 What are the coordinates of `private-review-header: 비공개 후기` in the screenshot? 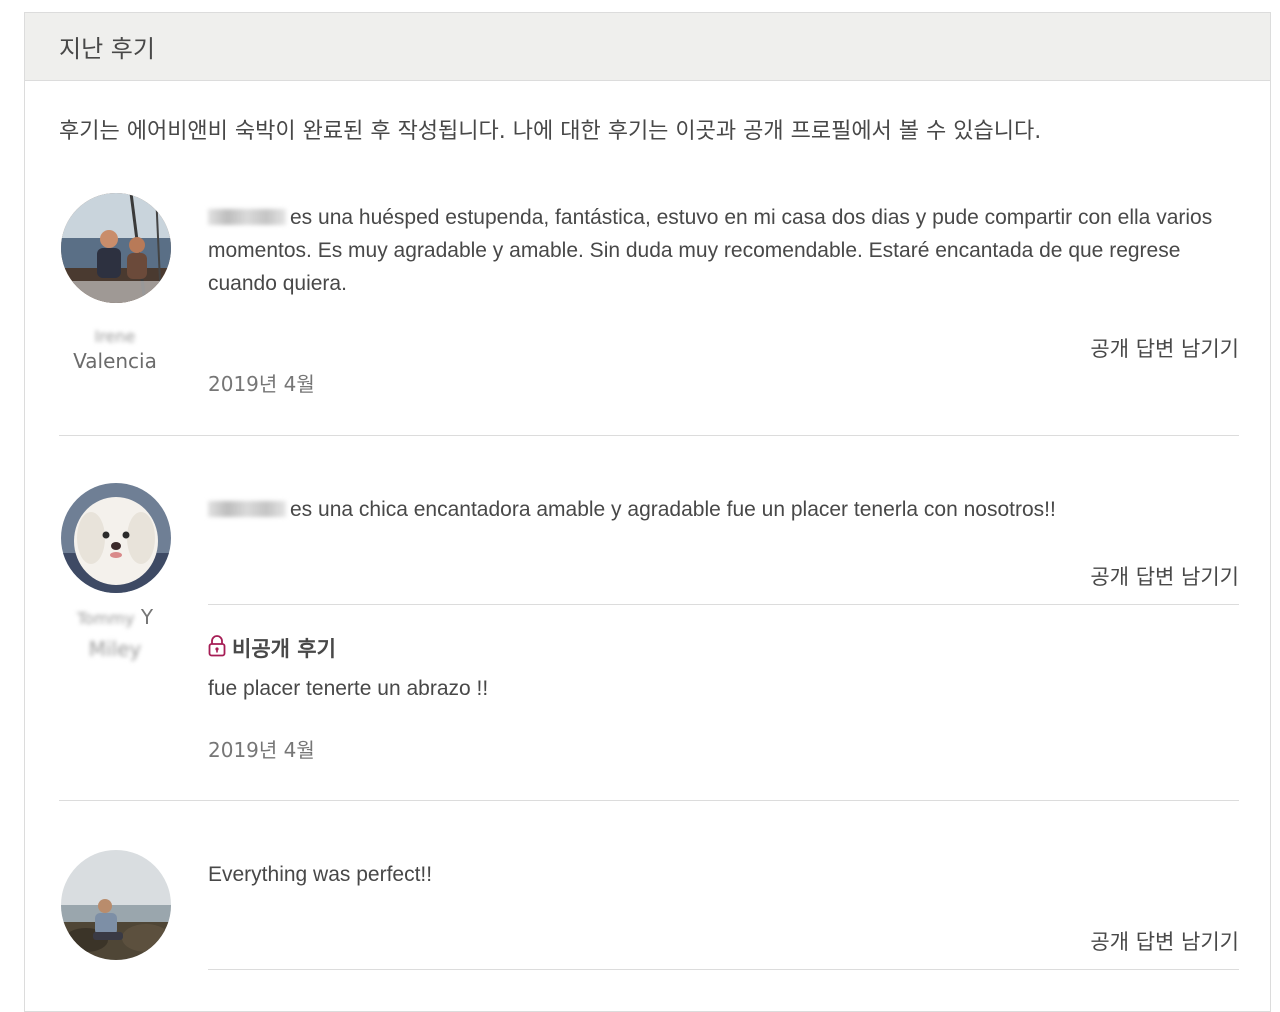 It's located at (272, 648).